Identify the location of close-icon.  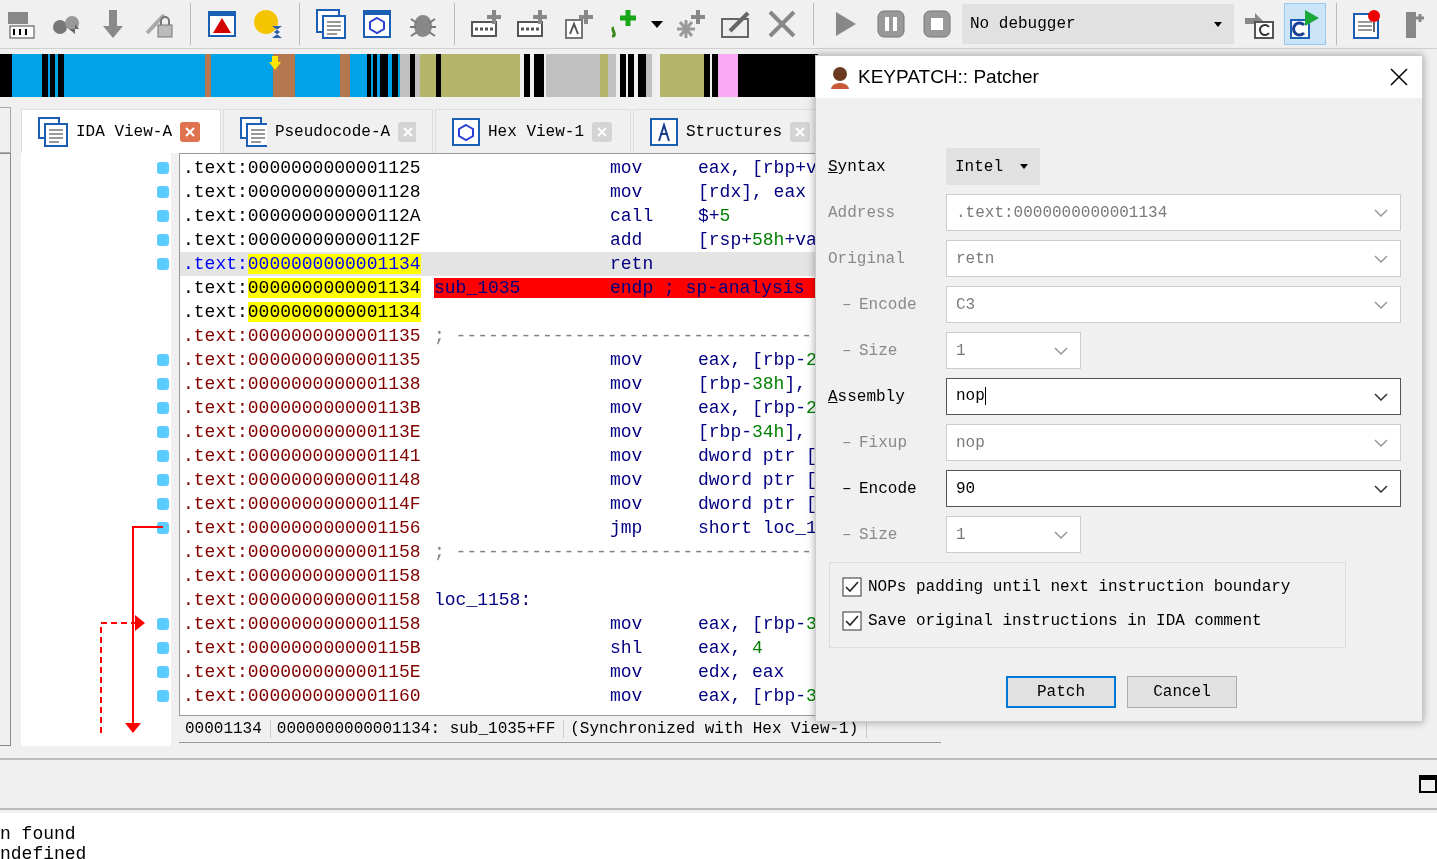
(1399, 77).